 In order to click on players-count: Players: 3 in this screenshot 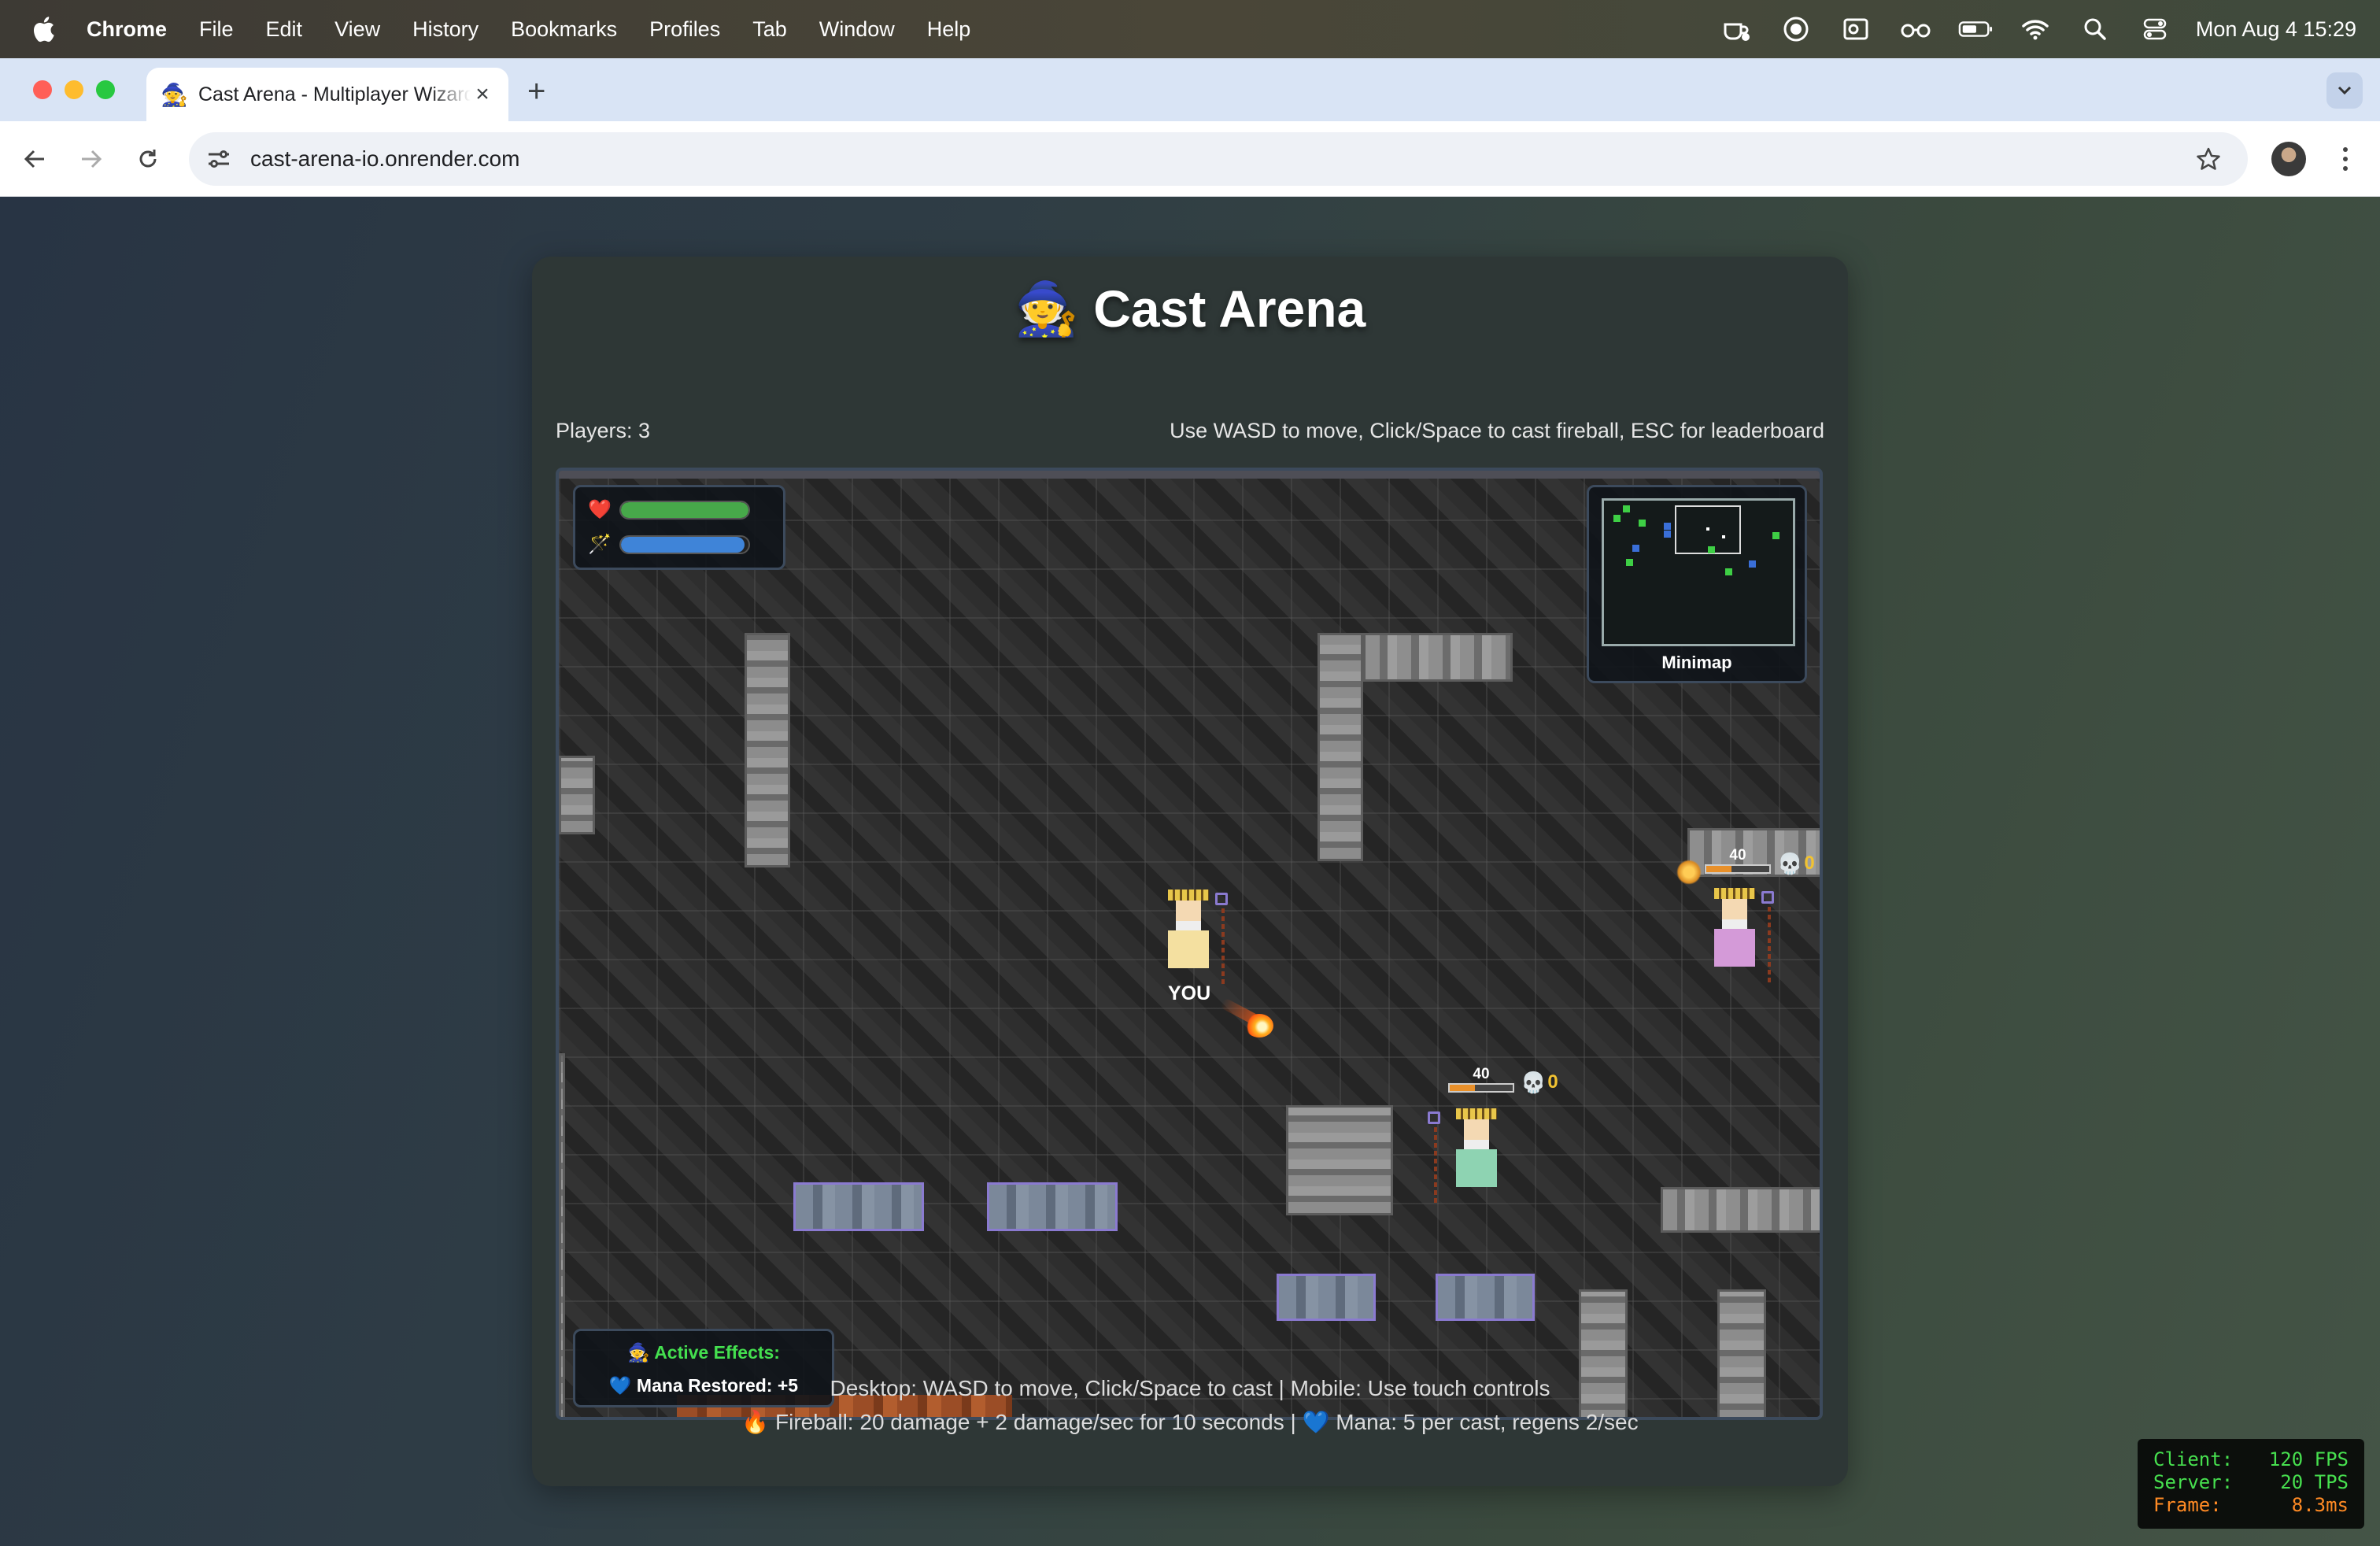, I will do `click(603, 430)`.